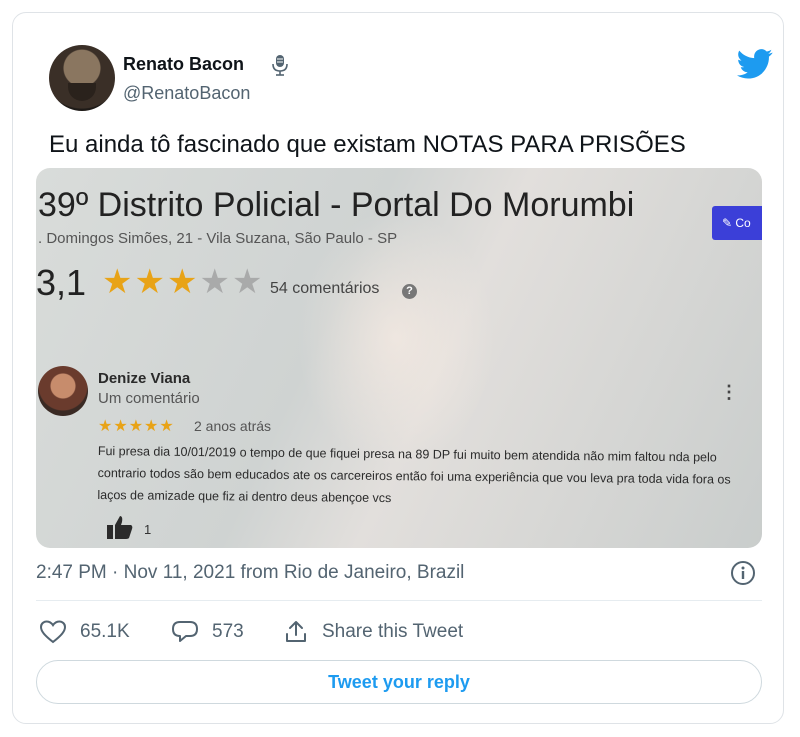  What do you see at coordinates (280, 65) in the screenshot?
I see `microphone-icon` at bounding box center [280, 65].